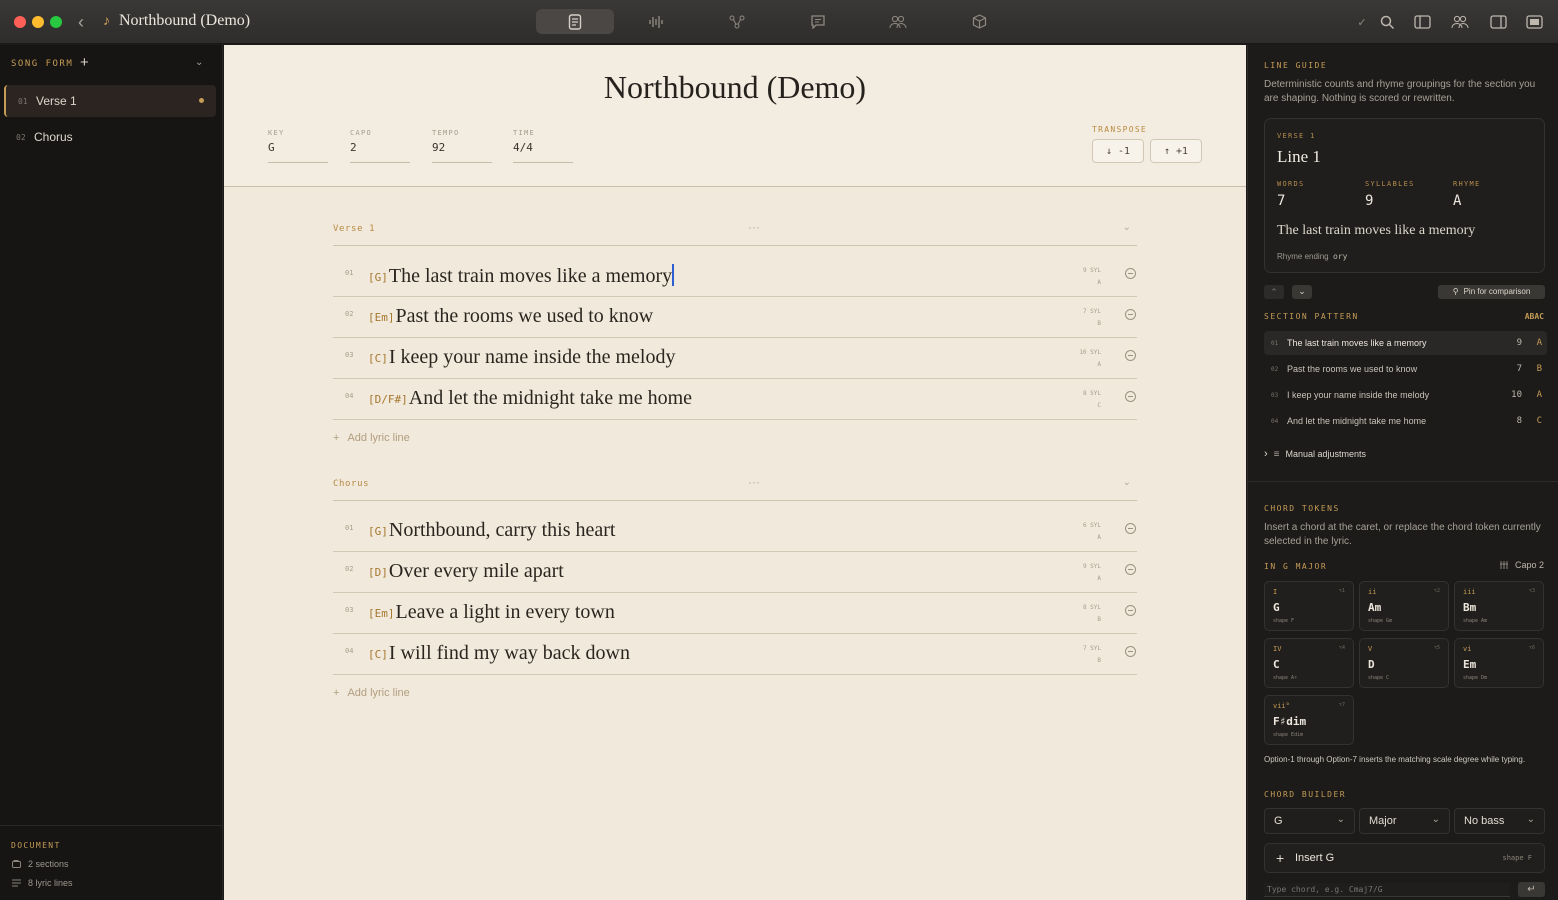  I want to click on transpose-down-button: ↓ -1, so click(1118, 151).